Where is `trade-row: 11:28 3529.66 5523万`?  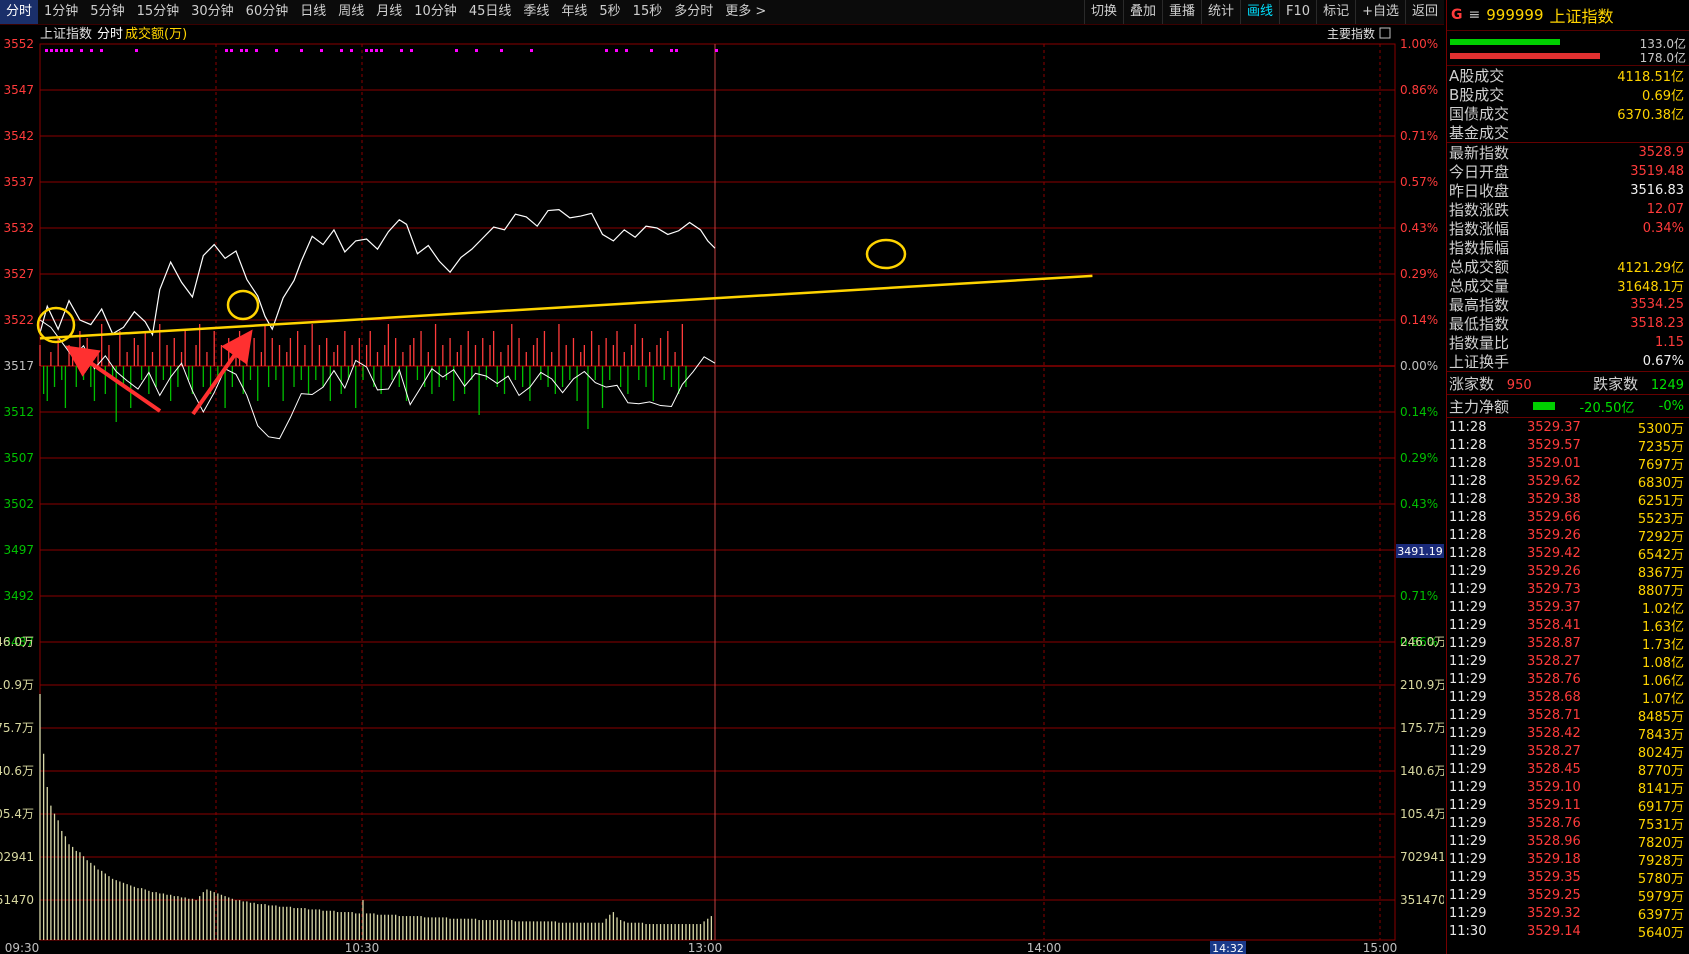
trade-row: 11:28 3529.66 5523万 is located at coordinates (1568, 517).